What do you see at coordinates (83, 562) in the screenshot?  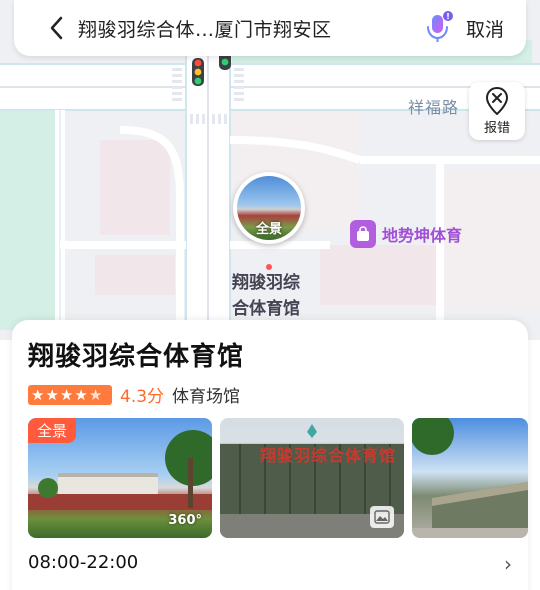 I see `opening-hours: 08:00-22:00` at bounding box center [83, 562].